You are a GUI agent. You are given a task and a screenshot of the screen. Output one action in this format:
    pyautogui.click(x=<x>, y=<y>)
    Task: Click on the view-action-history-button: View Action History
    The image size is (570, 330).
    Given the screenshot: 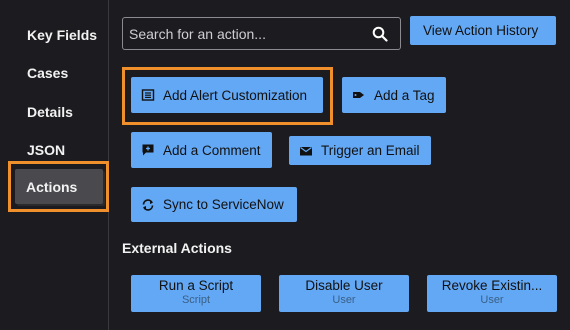 What is the action you would take?
    pyautogui.click(x=483, y=30)
    